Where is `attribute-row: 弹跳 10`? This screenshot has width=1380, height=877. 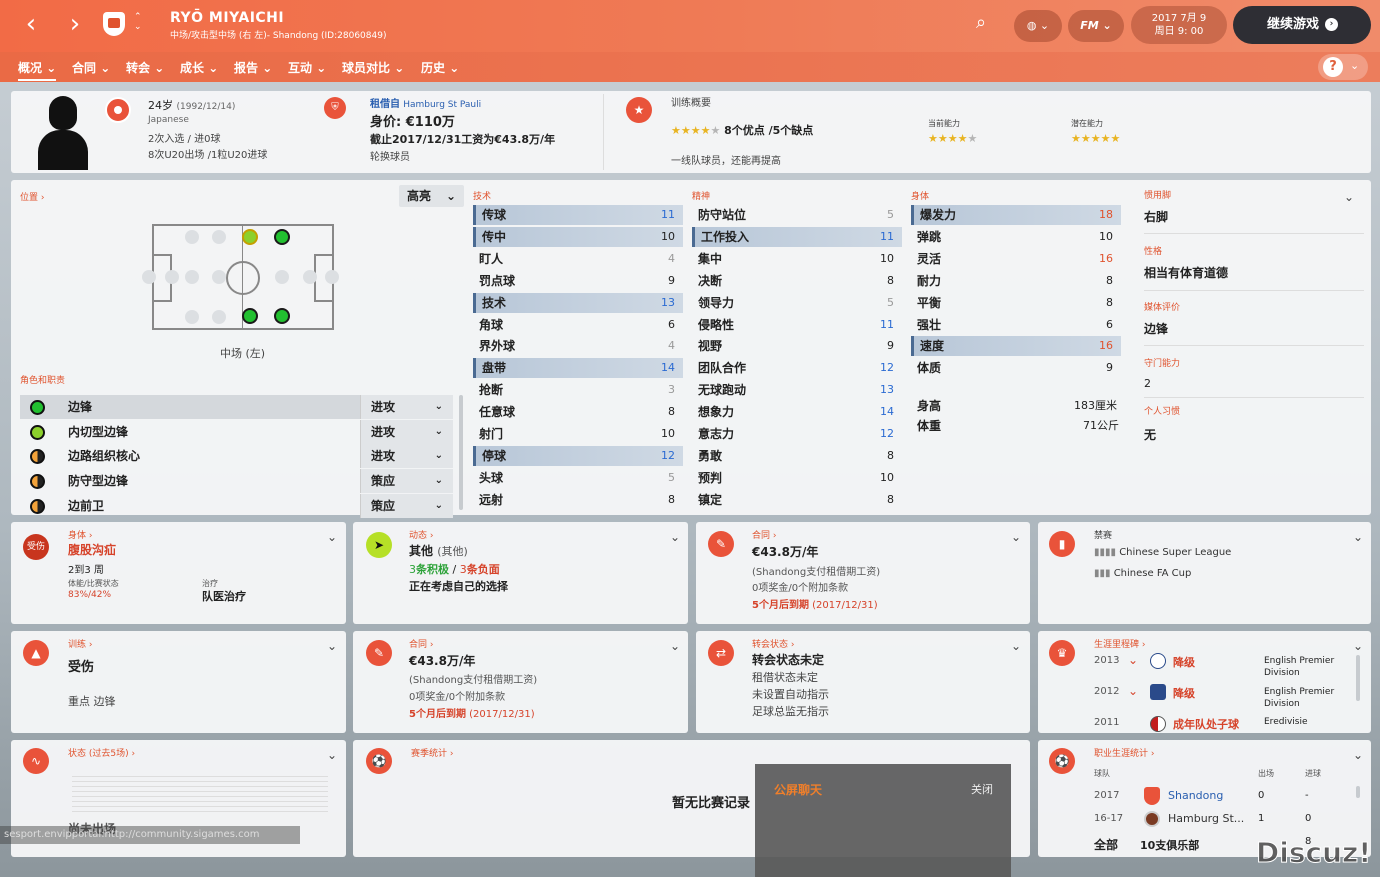
attribute-row: 弹跳 10 is located at coordinates (1016, 237).